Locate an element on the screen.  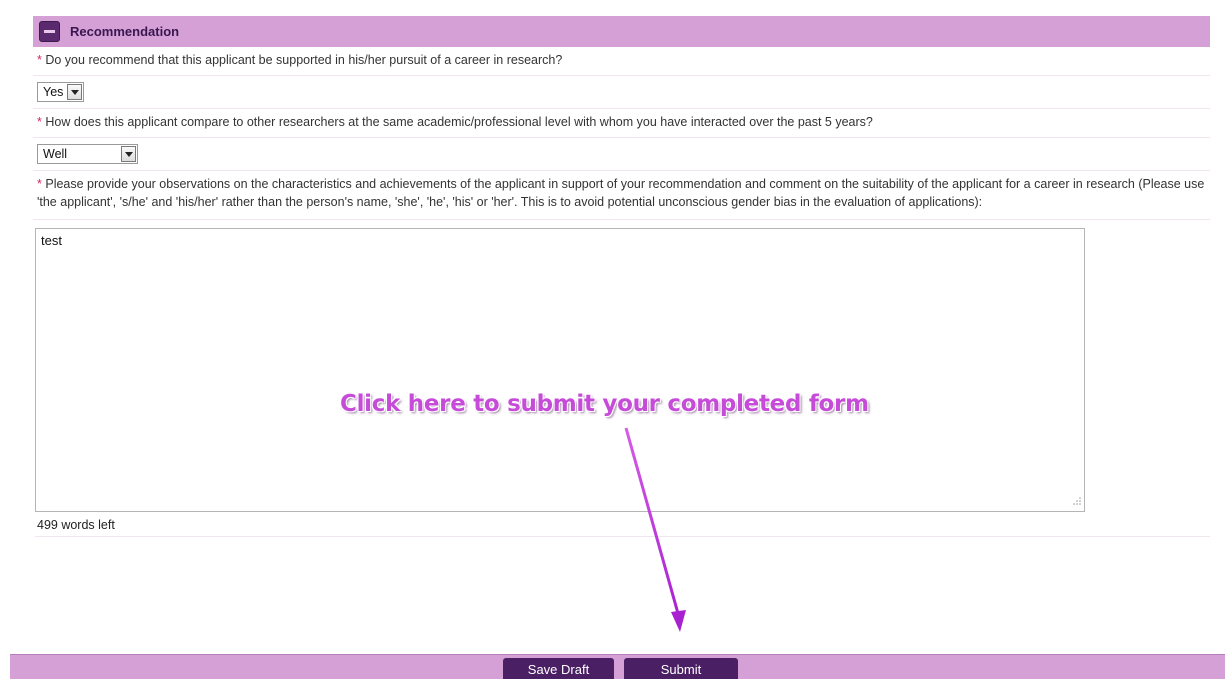
footer-bar: Save Draft Submit is located at coordinates (617, 666).